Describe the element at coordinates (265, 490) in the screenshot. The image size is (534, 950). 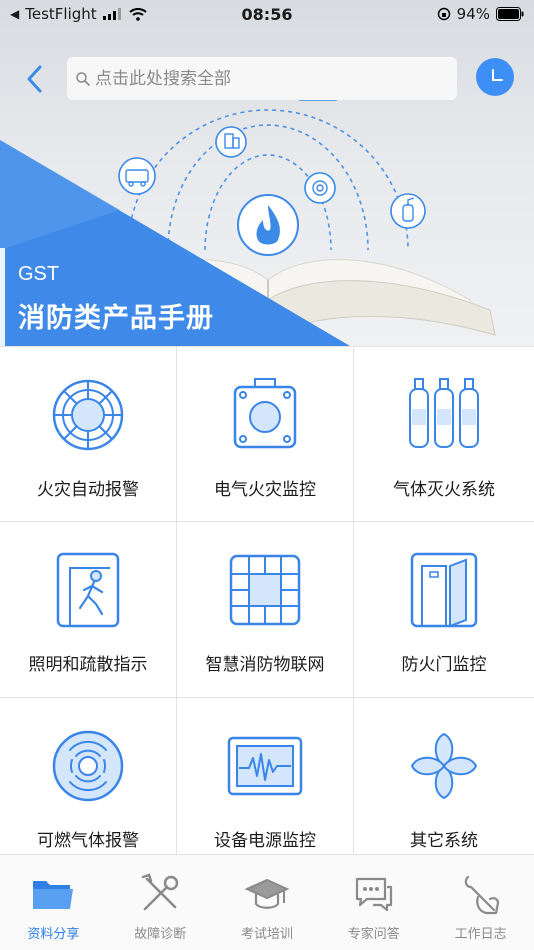
I see `category-label: 电气火灾监控` at that location.